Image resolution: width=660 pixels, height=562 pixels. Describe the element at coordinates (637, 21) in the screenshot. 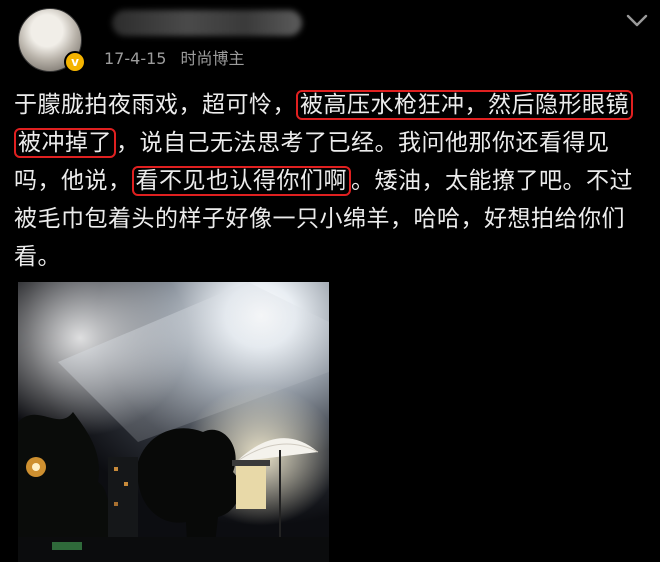

I see `chevron-down-icon` at that location.